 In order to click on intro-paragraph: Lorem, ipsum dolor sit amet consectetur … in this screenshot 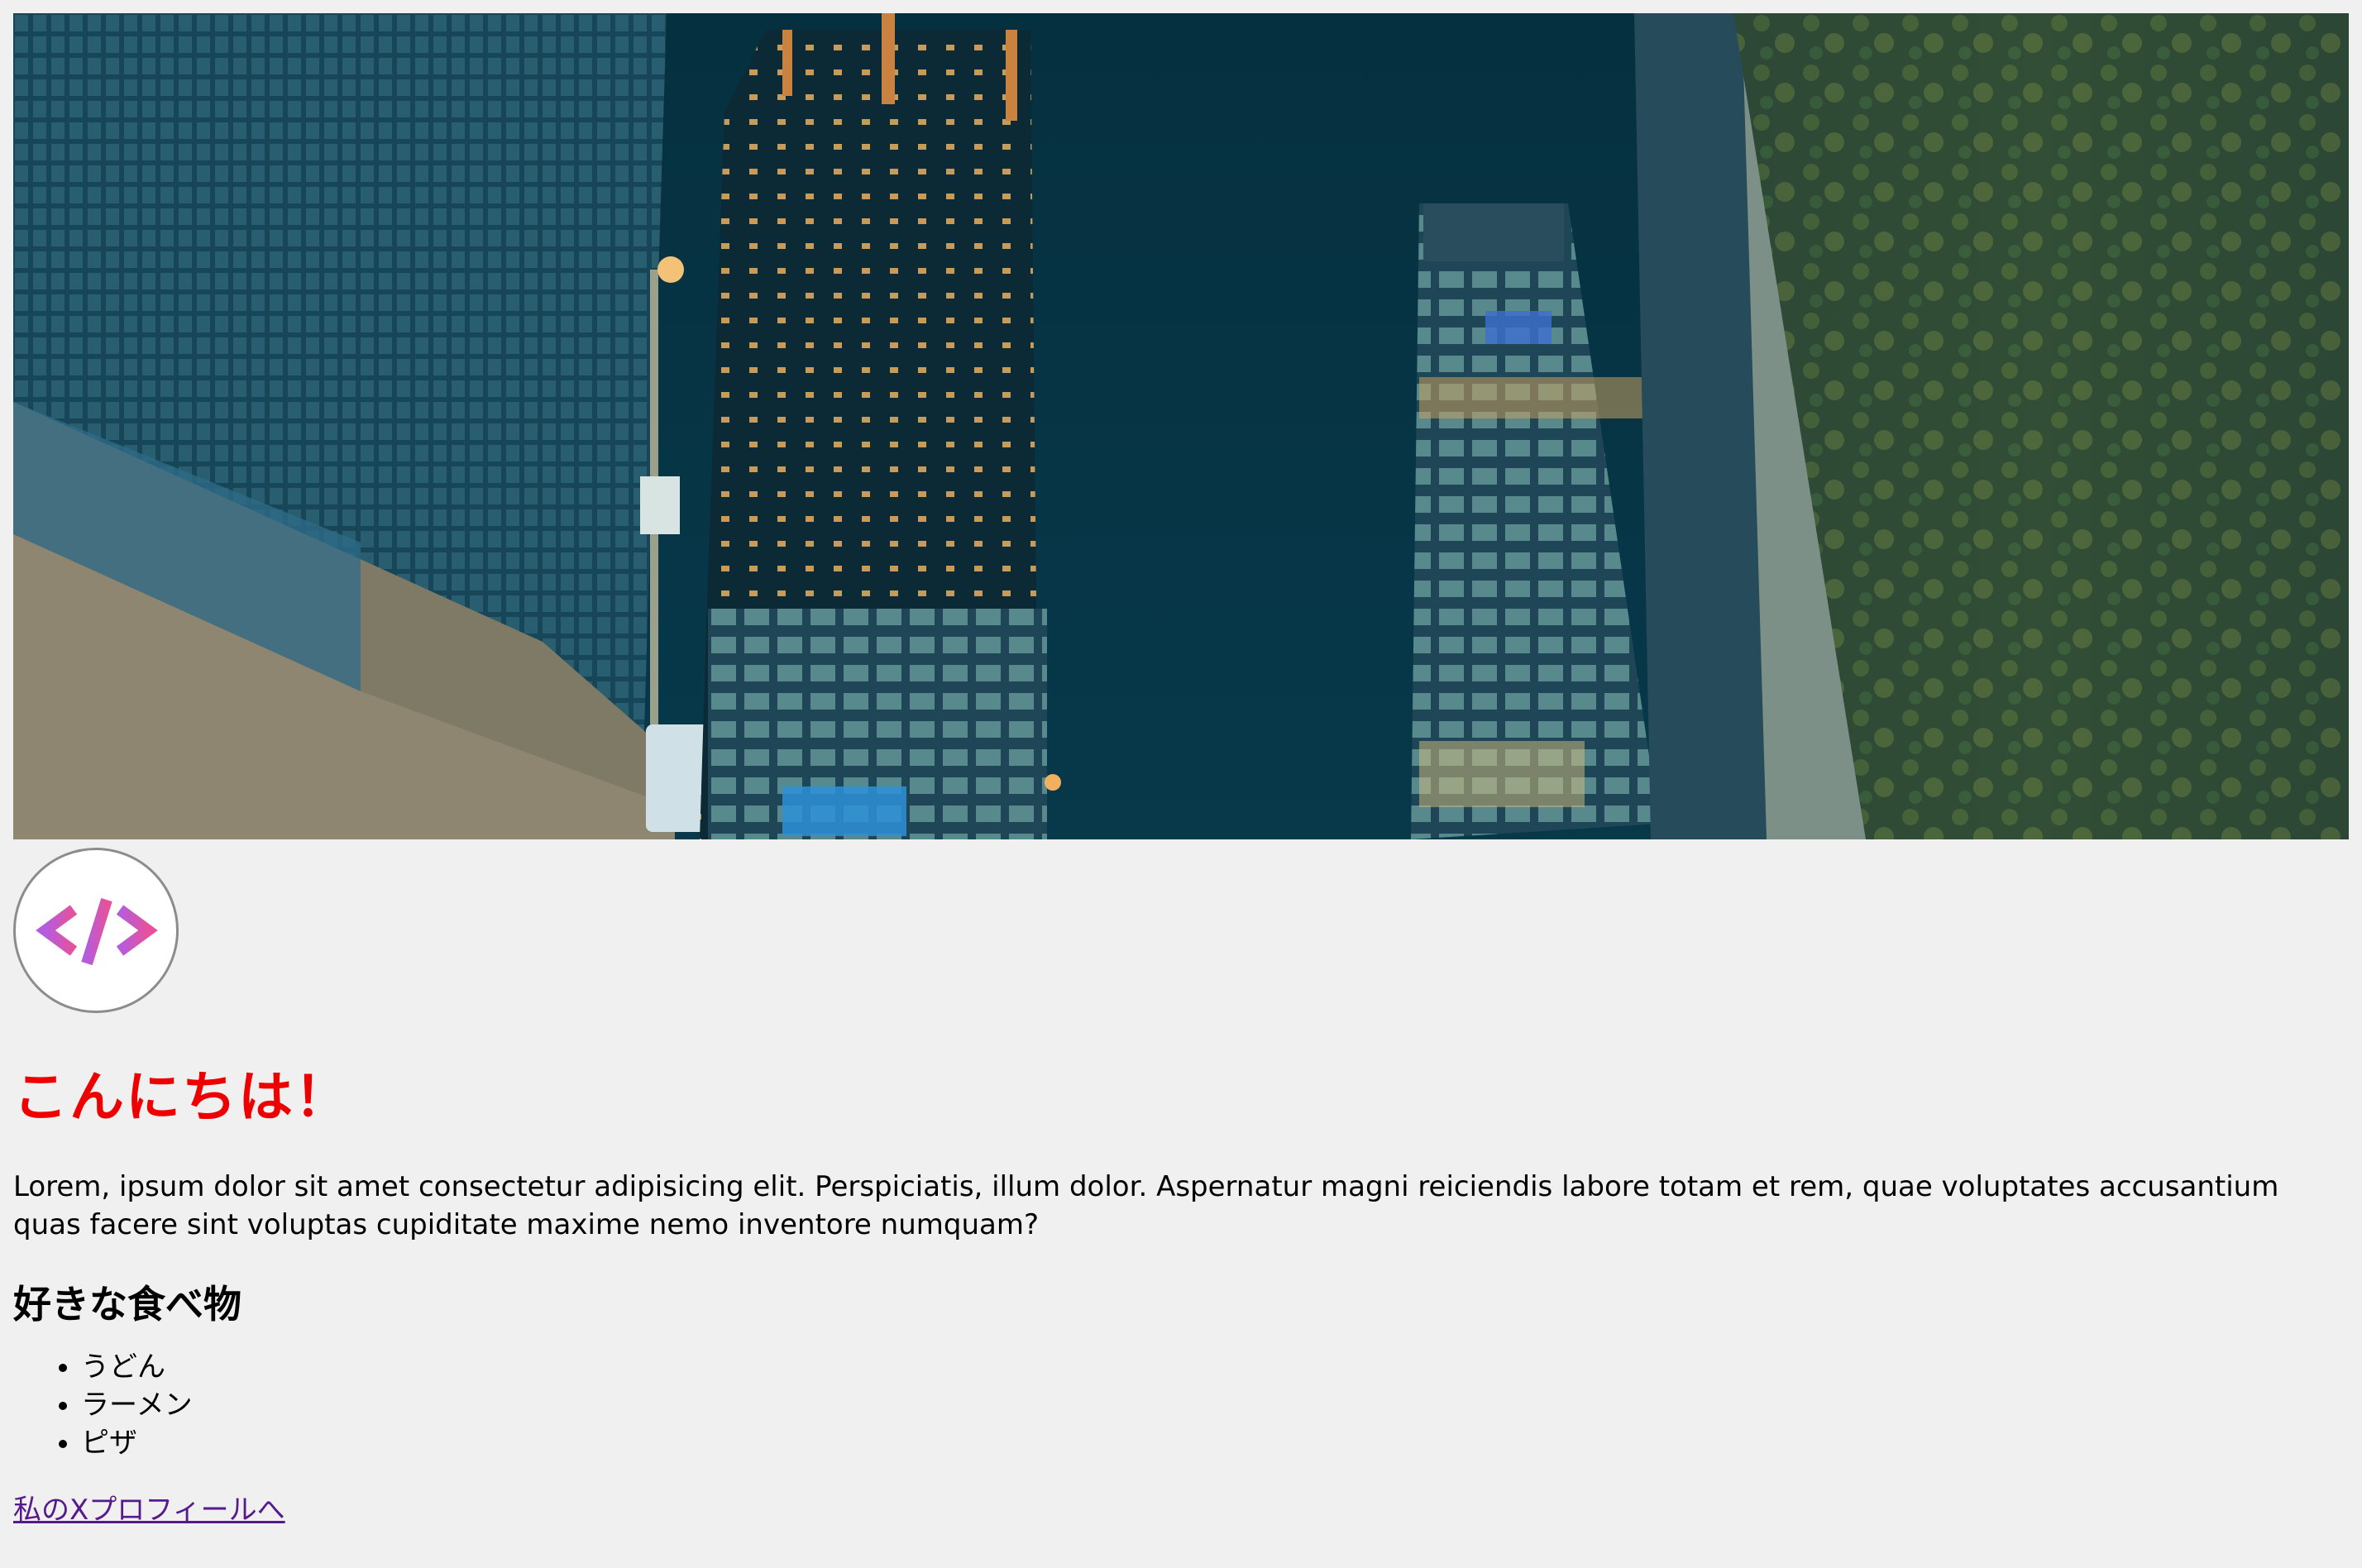, I will do `click(1146, 1206)`.